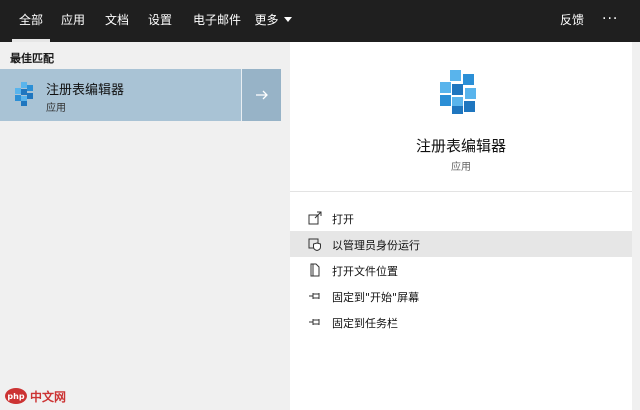 The width and height of the screenshot is (640, 410). Describe the element at coordinates (461, 167) in the screenshot. I see `detail-app-type: 应用` at that location.